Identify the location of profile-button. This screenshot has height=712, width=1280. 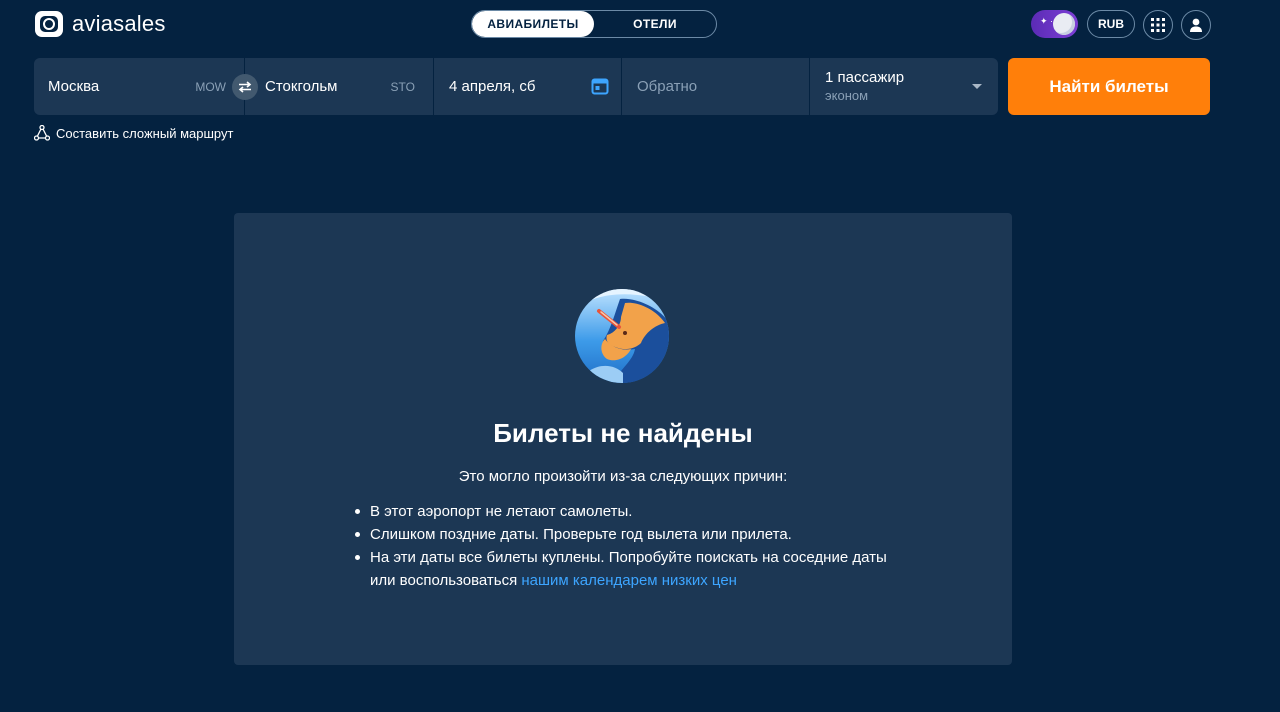
(1196, 25).